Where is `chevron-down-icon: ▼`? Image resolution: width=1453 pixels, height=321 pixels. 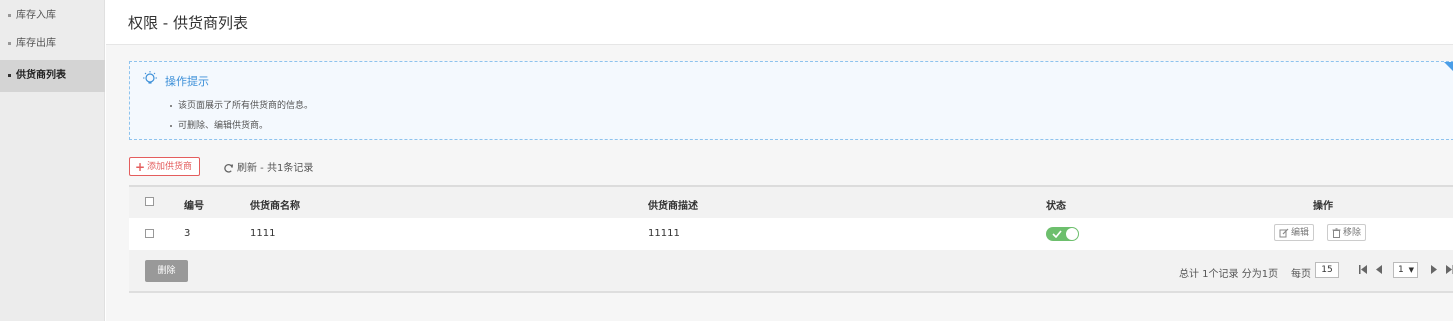
chevron-down-icon: ▼ is located at coordinates (1411, 270).